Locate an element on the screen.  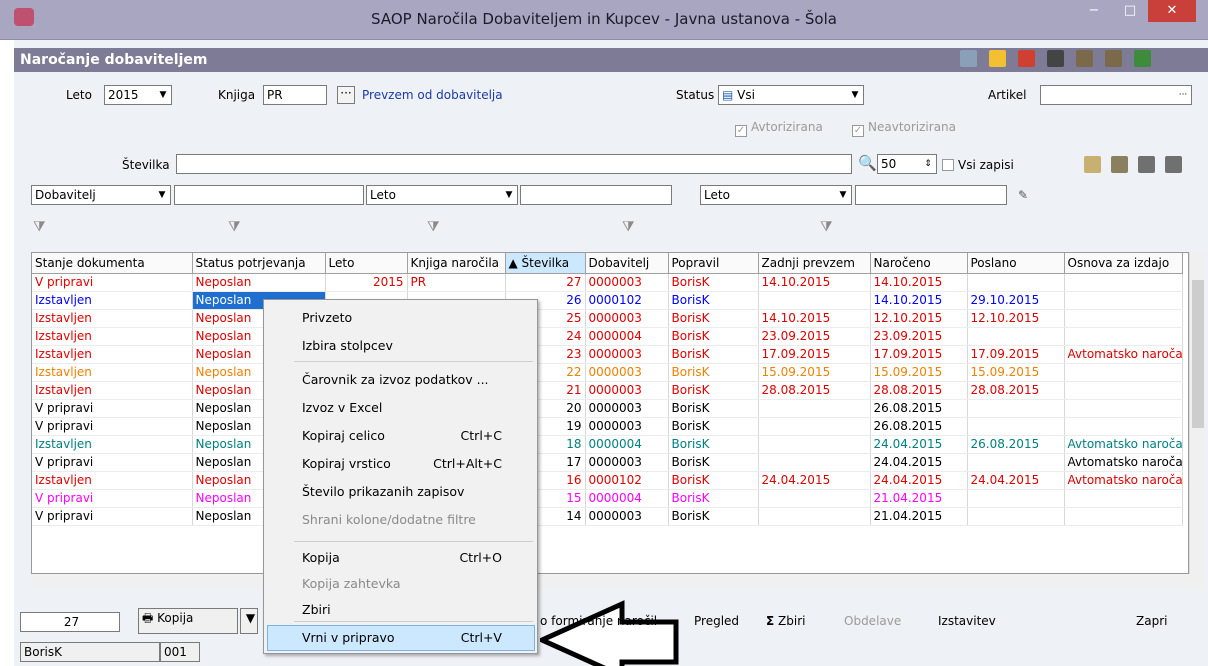
column-header: Naročeno is located at coordinates (919, 263).